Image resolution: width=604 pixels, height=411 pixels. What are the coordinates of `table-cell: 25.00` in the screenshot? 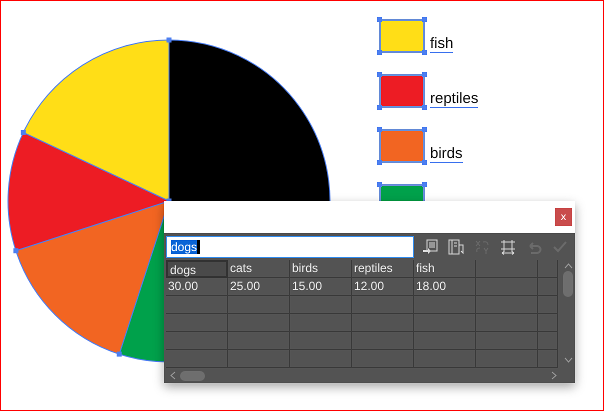 It's located at (259, 287).